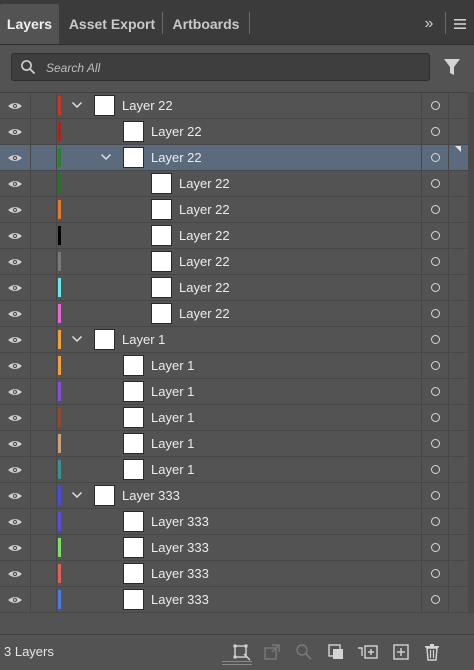  What do you see at coordinates (401, 652) in the screenshot?
I see `create-new-layer-icon` at bounding box center [401, 652].